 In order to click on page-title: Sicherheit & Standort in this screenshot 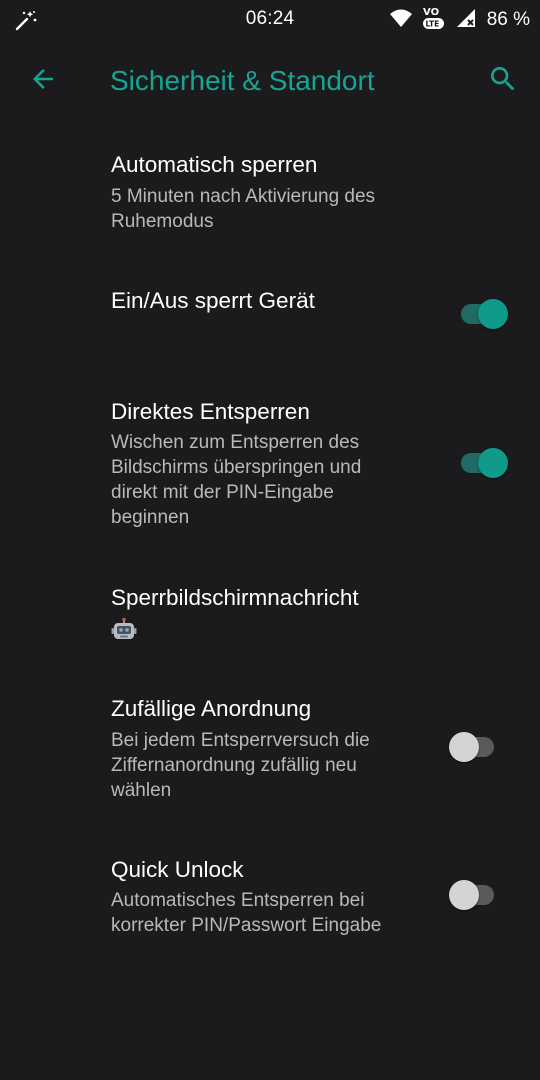, I will do `click(242, 80)`.